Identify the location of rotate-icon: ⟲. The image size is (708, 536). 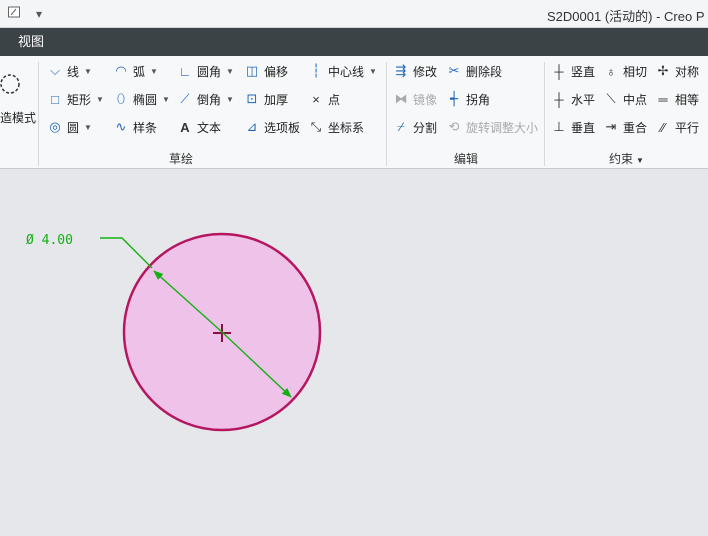
(454, 126).